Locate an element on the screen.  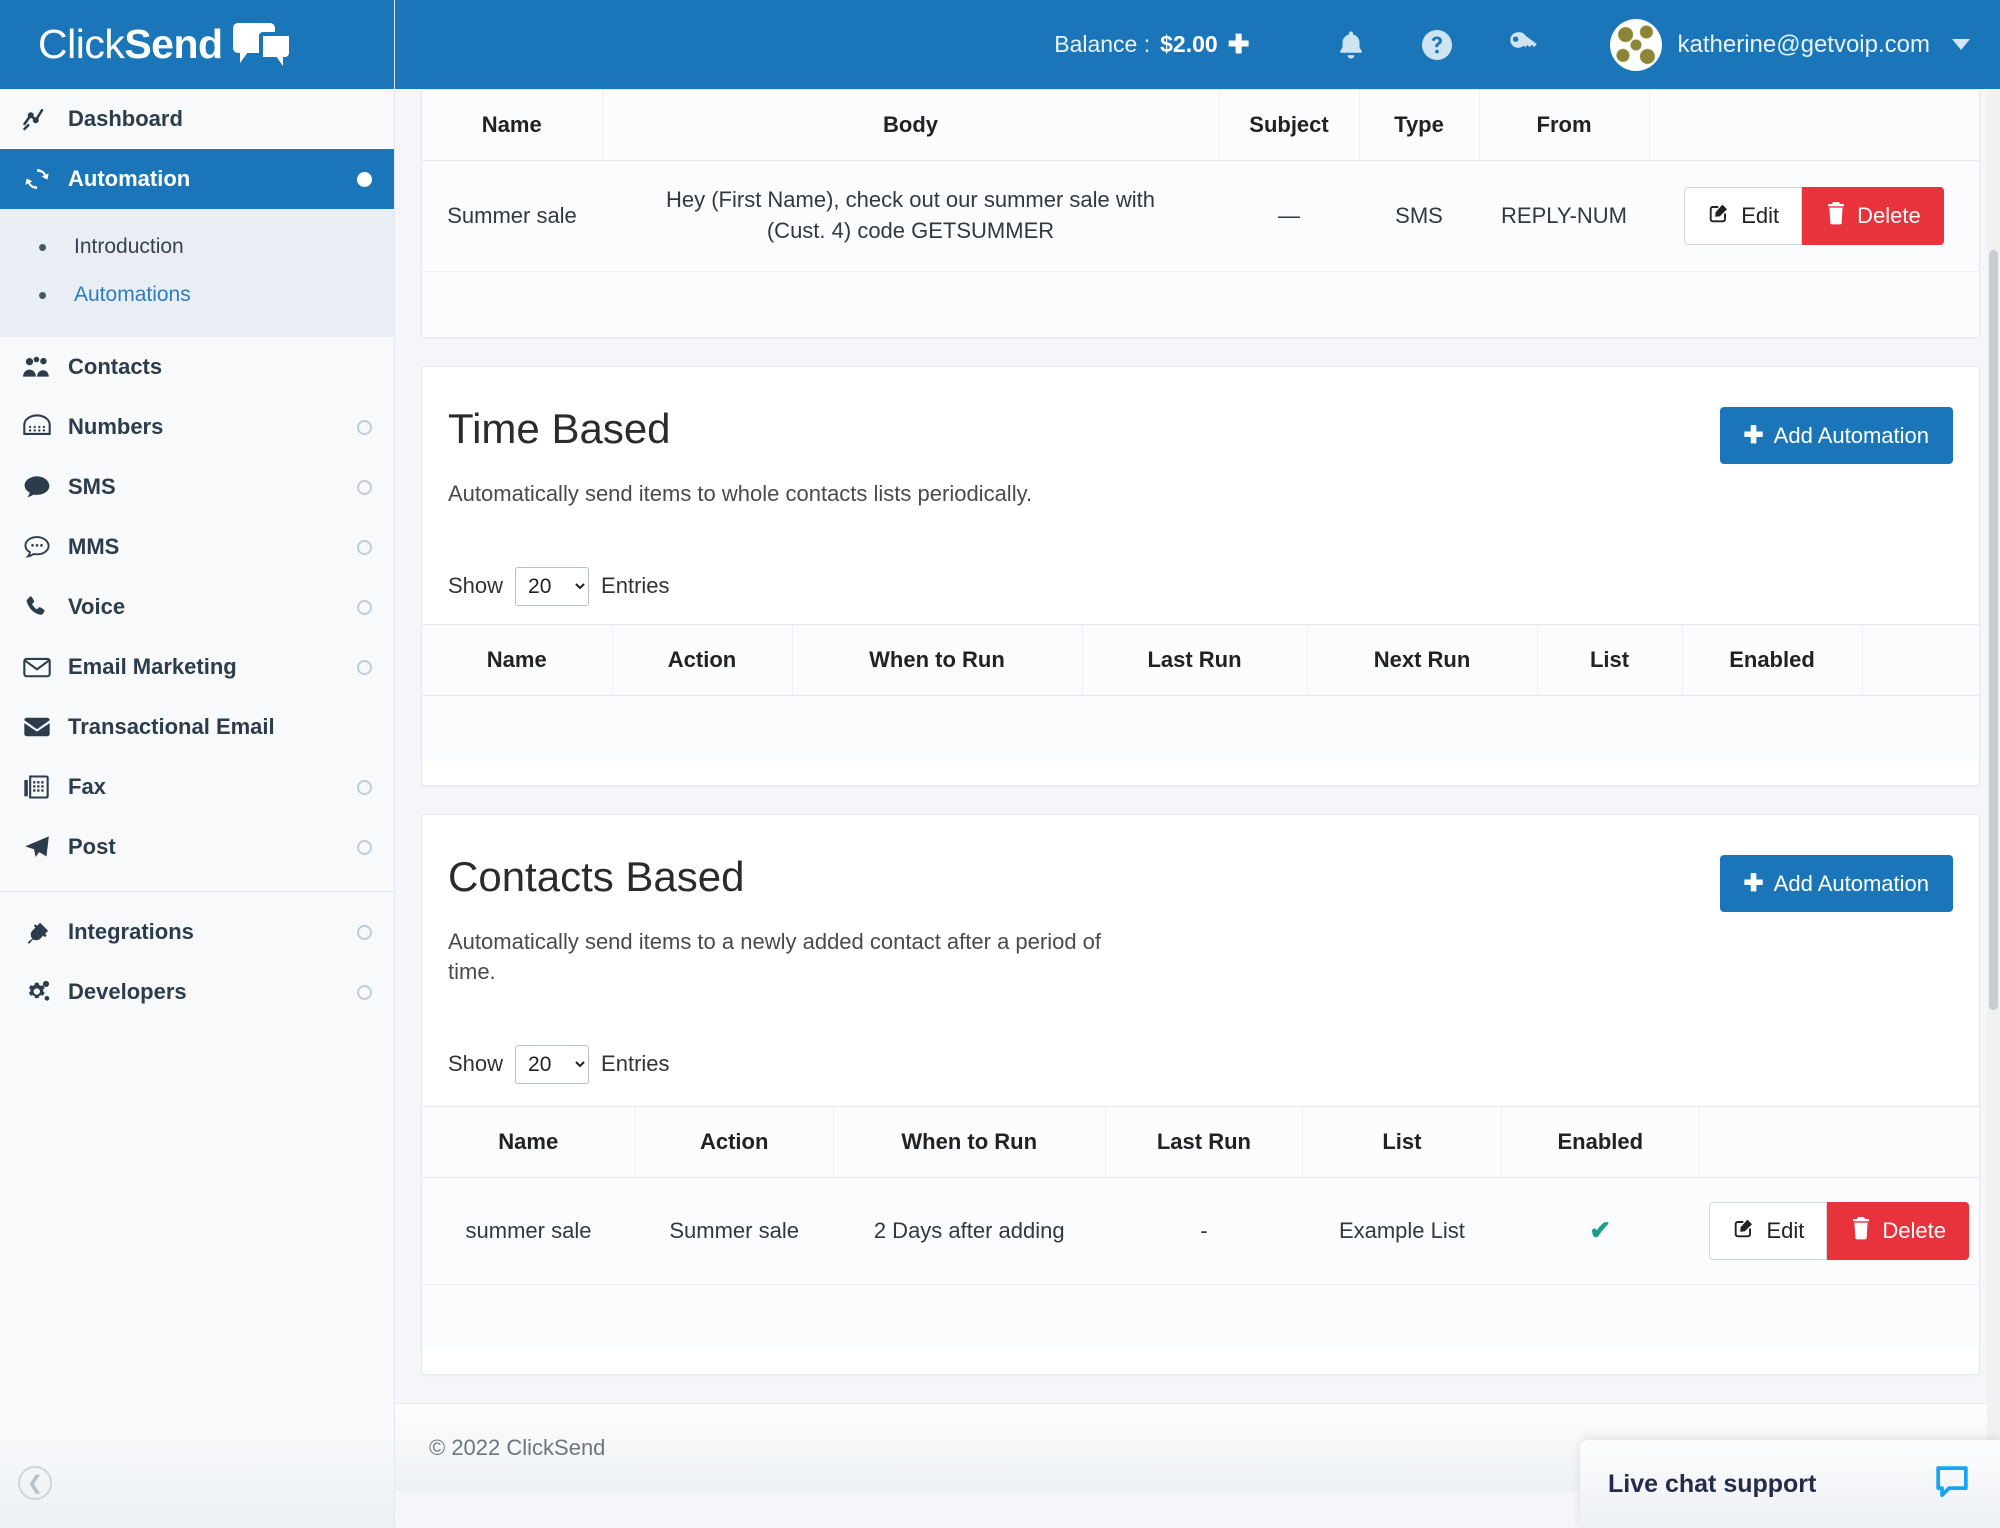
chat-bubbles-icon is located at coordinates (261, 44).